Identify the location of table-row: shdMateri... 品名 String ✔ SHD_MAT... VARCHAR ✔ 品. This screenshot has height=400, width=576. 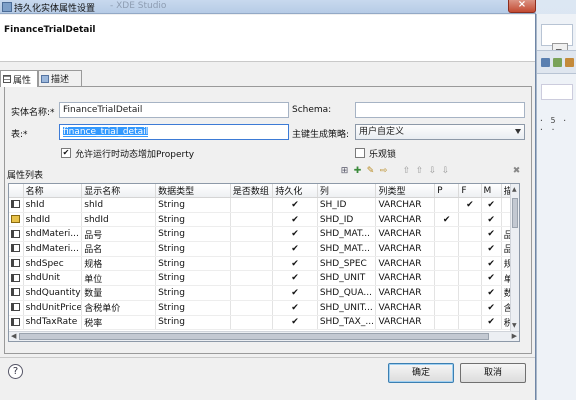
(261, 249).